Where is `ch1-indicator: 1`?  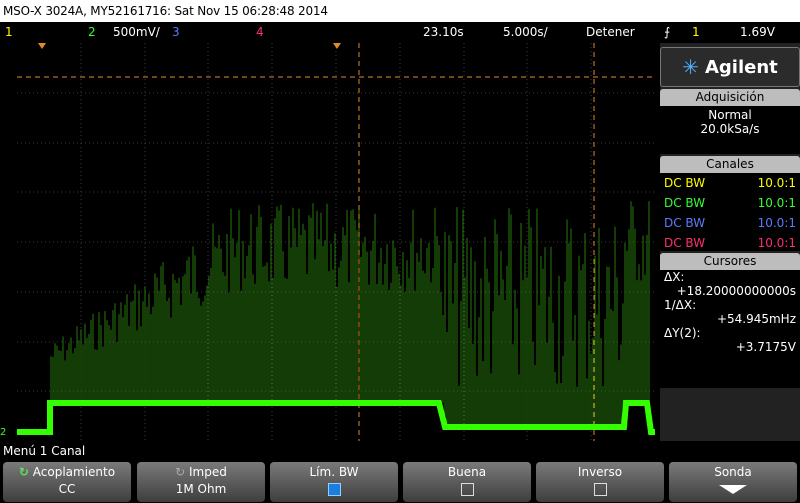 ch1-indicator: 1 is located at coordinates (9, 32).